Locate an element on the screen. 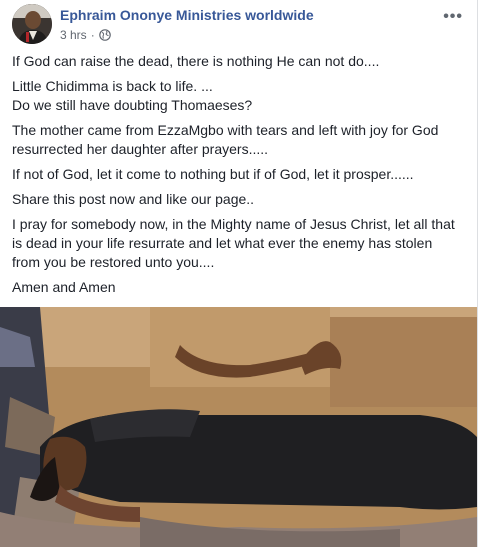 The height and width of the screenshot is (547, 479). post-meta: 3 hrs · is located at coordinates (85, 35).